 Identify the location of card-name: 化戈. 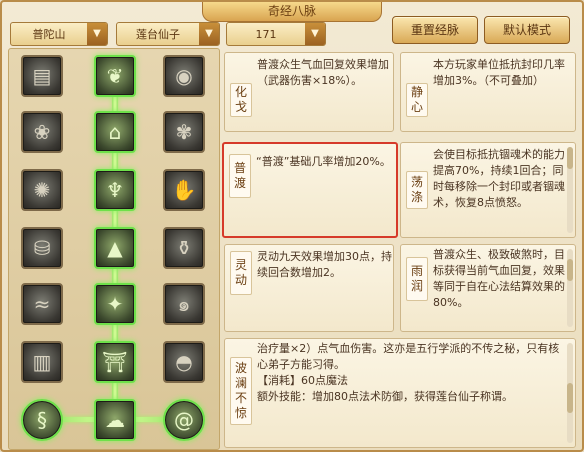
(241, 100).